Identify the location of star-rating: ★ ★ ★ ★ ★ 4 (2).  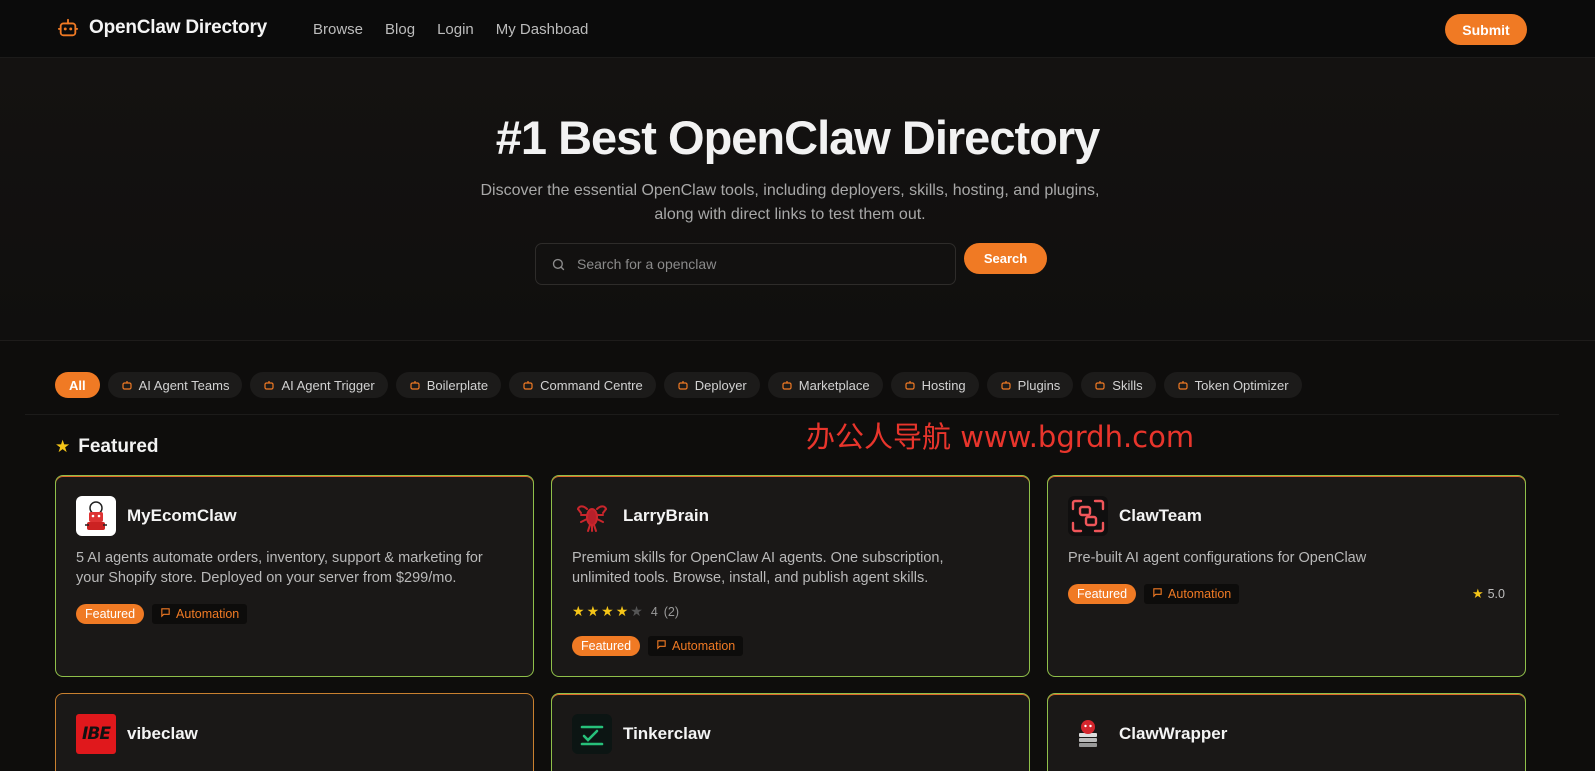
(625, 611).